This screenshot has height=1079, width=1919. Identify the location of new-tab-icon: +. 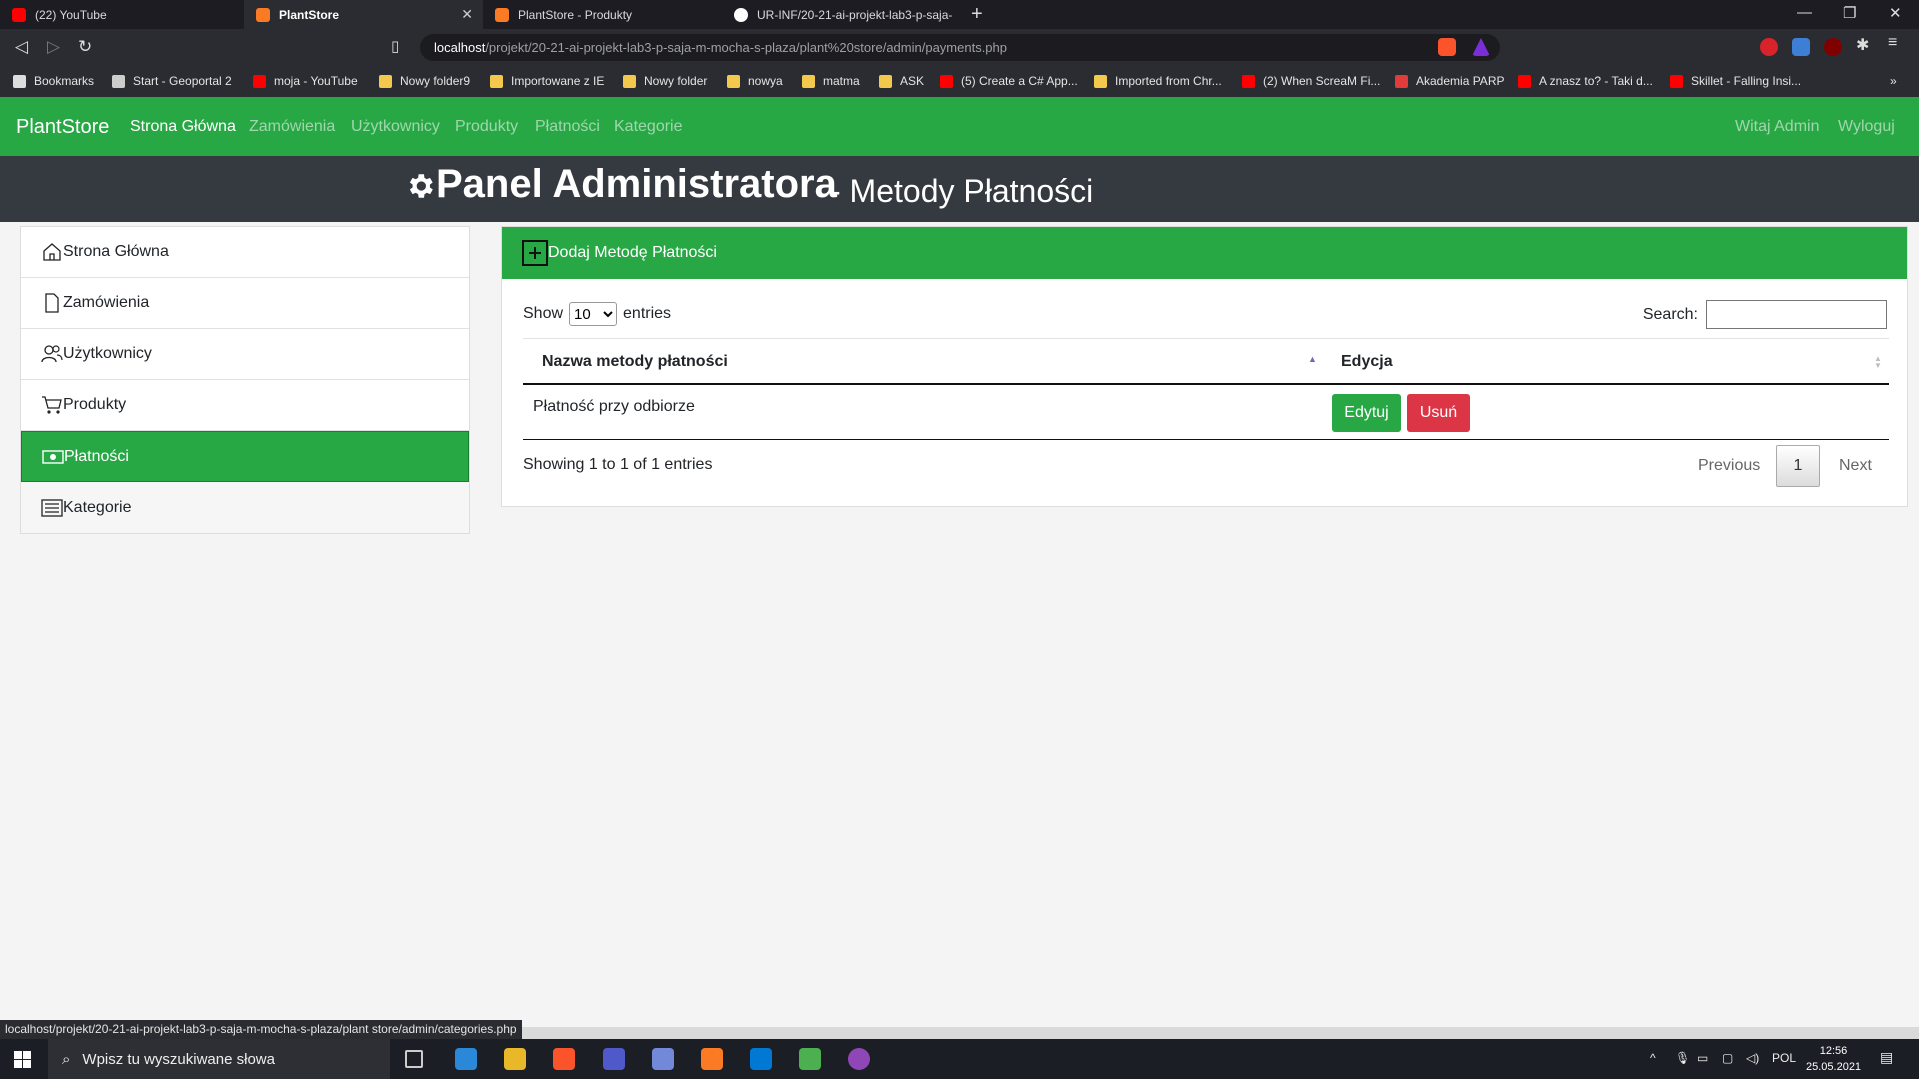
(977, 14).